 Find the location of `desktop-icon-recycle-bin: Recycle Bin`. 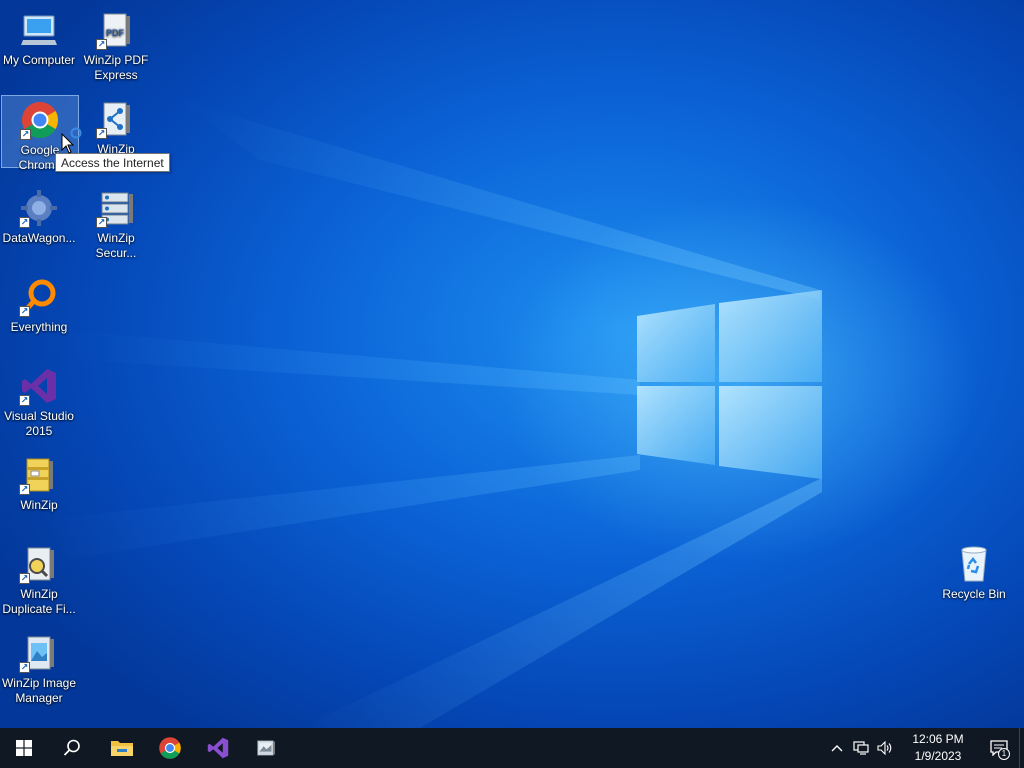

desktop-icon-recycle-bin: Recycle Bin is located at coordinates (974, 571).